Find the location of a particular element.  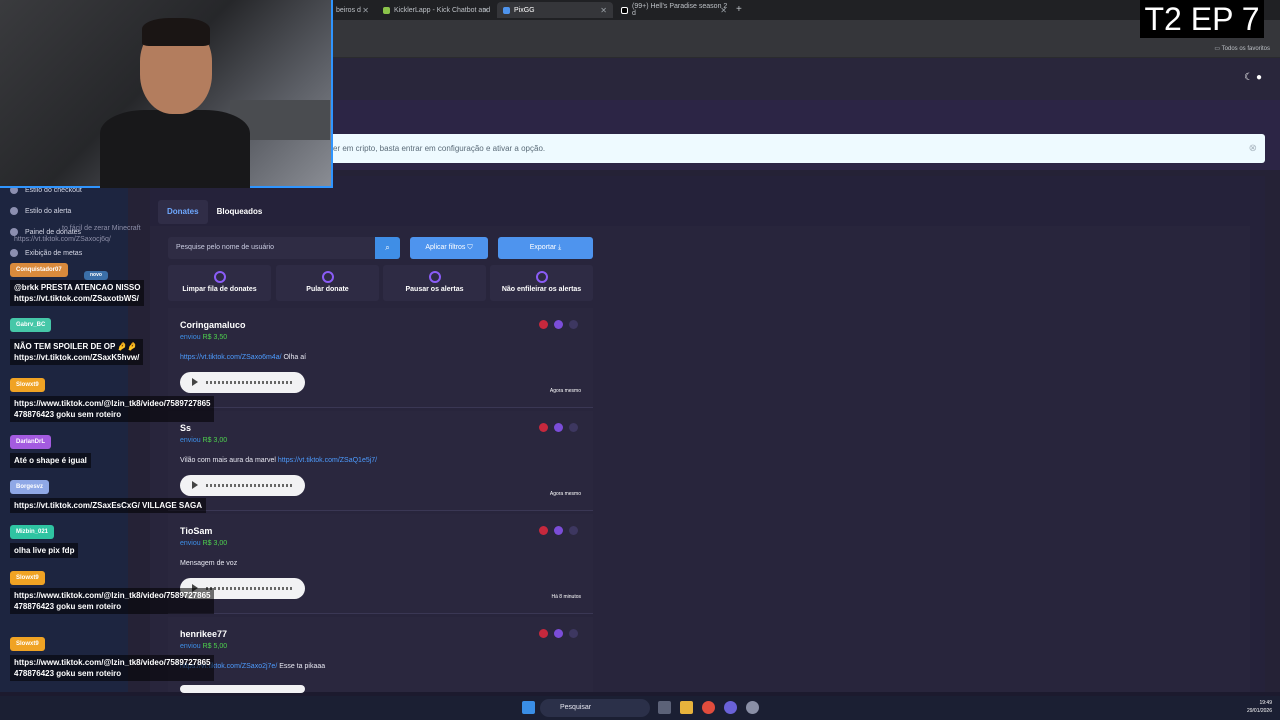

chat-username: Gabrv_BC is located at coordinates (31, 325).